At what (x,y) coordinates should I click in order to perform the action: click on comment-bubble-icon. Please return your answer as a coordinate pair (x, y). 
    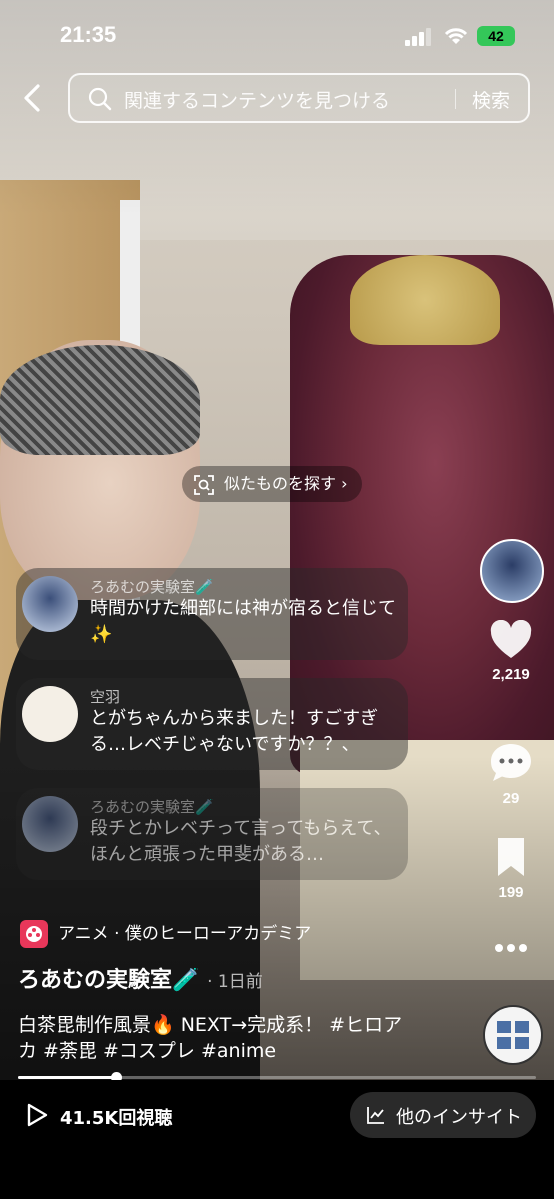
    Looking at the image, I should click on (511, 762).